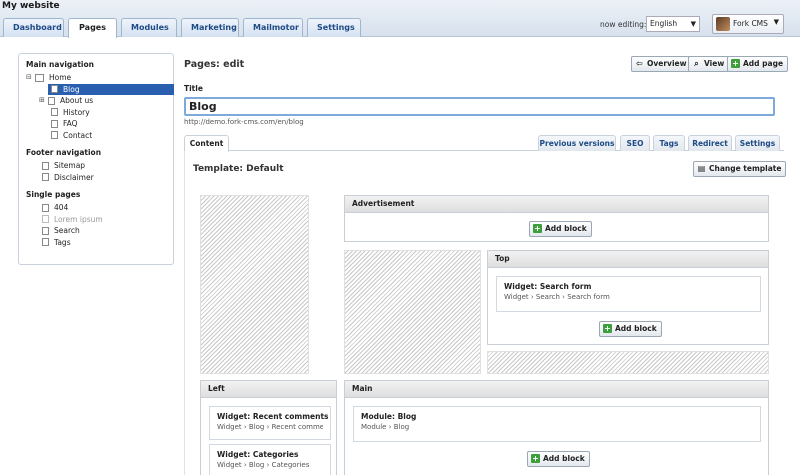  Describe the element at coordinates (661, 64) in the screenshot. I see `overview-button: ⇦ Overview` at that location.